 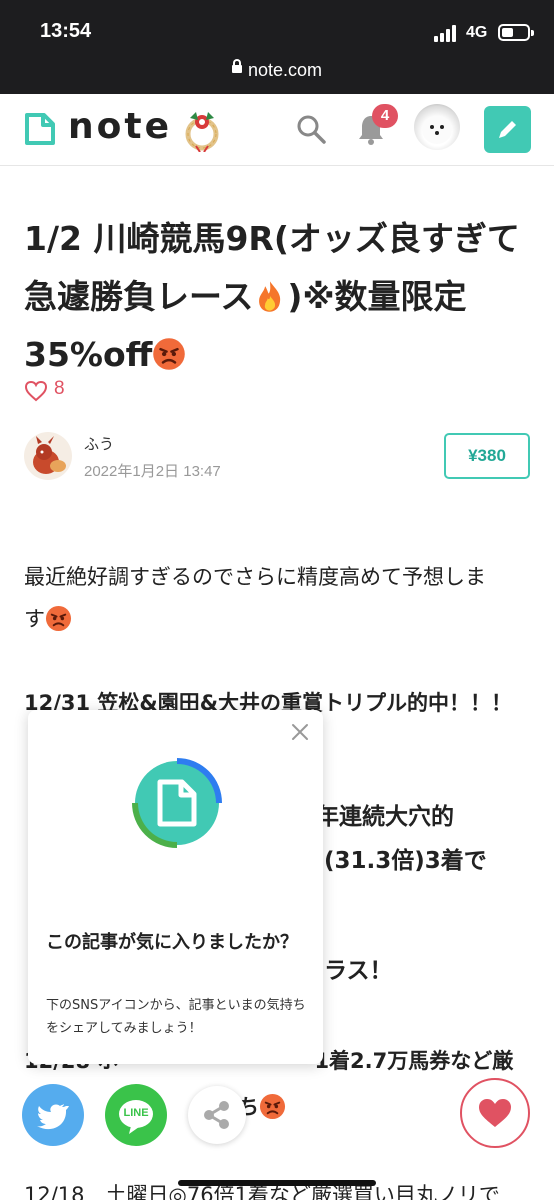 I want to click on result-line: 12/18 土曜日◎76倍1着など厳選買い目丸ノリで, so click(x=262, y=1191).